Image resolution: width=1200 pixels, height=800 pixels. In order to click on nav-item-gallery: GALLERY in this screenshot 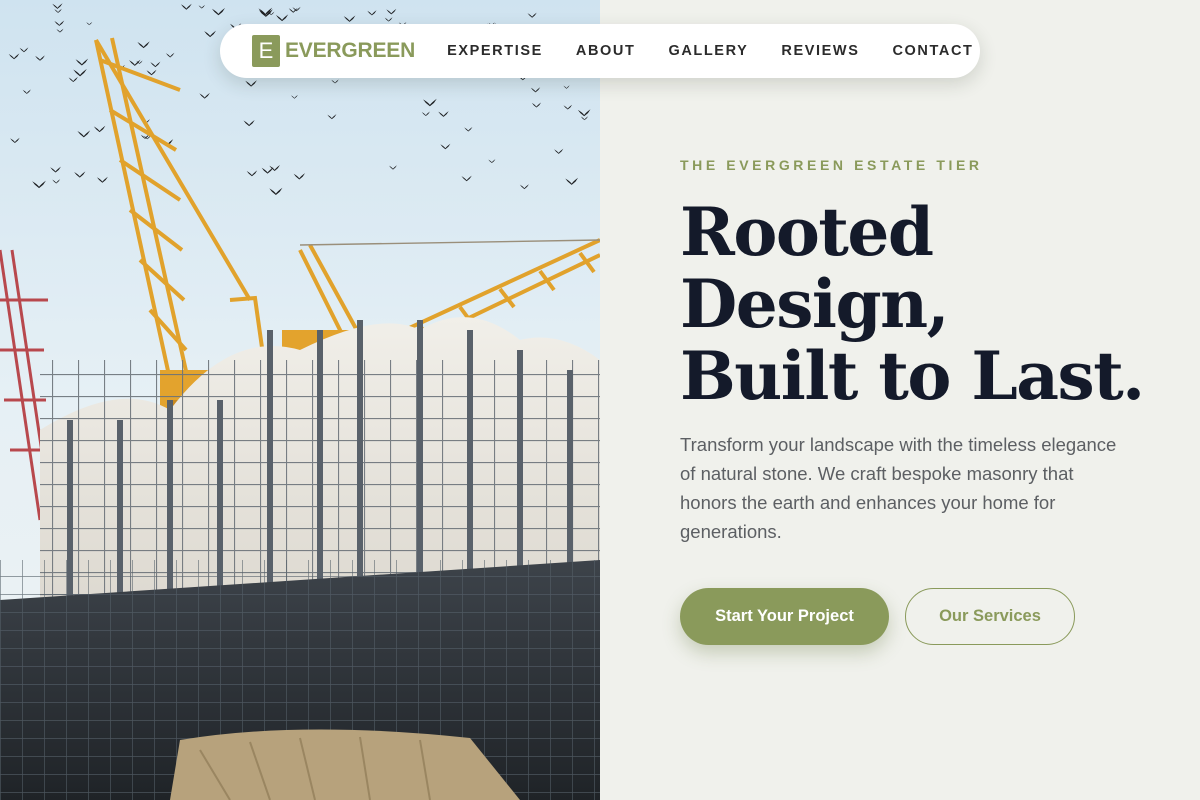, I will do `click(708, 51)`.